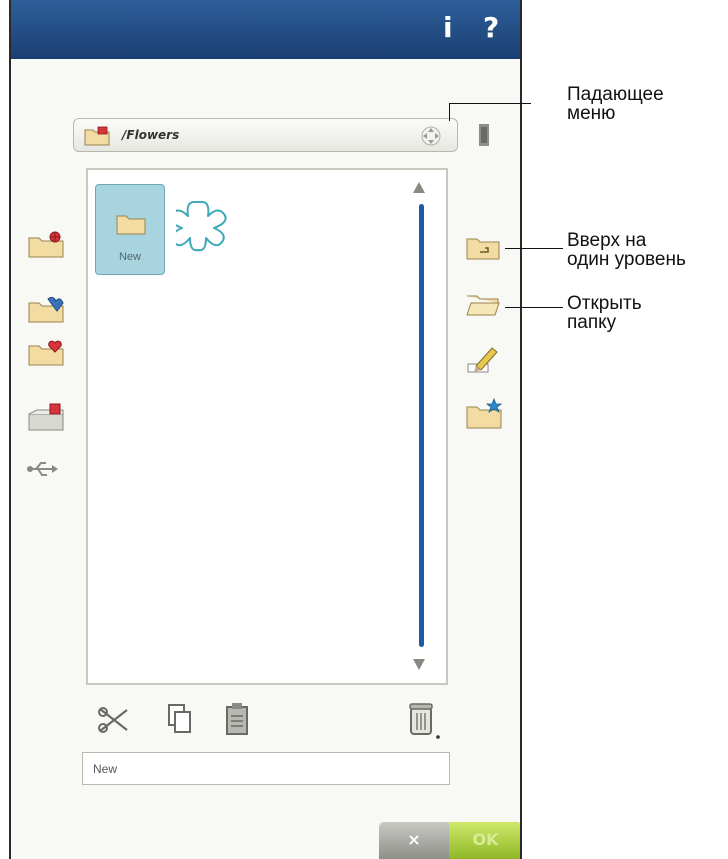 The height and width of the screenshot is (859, 728). I want to click on callout-line-open, so click(534, 307).